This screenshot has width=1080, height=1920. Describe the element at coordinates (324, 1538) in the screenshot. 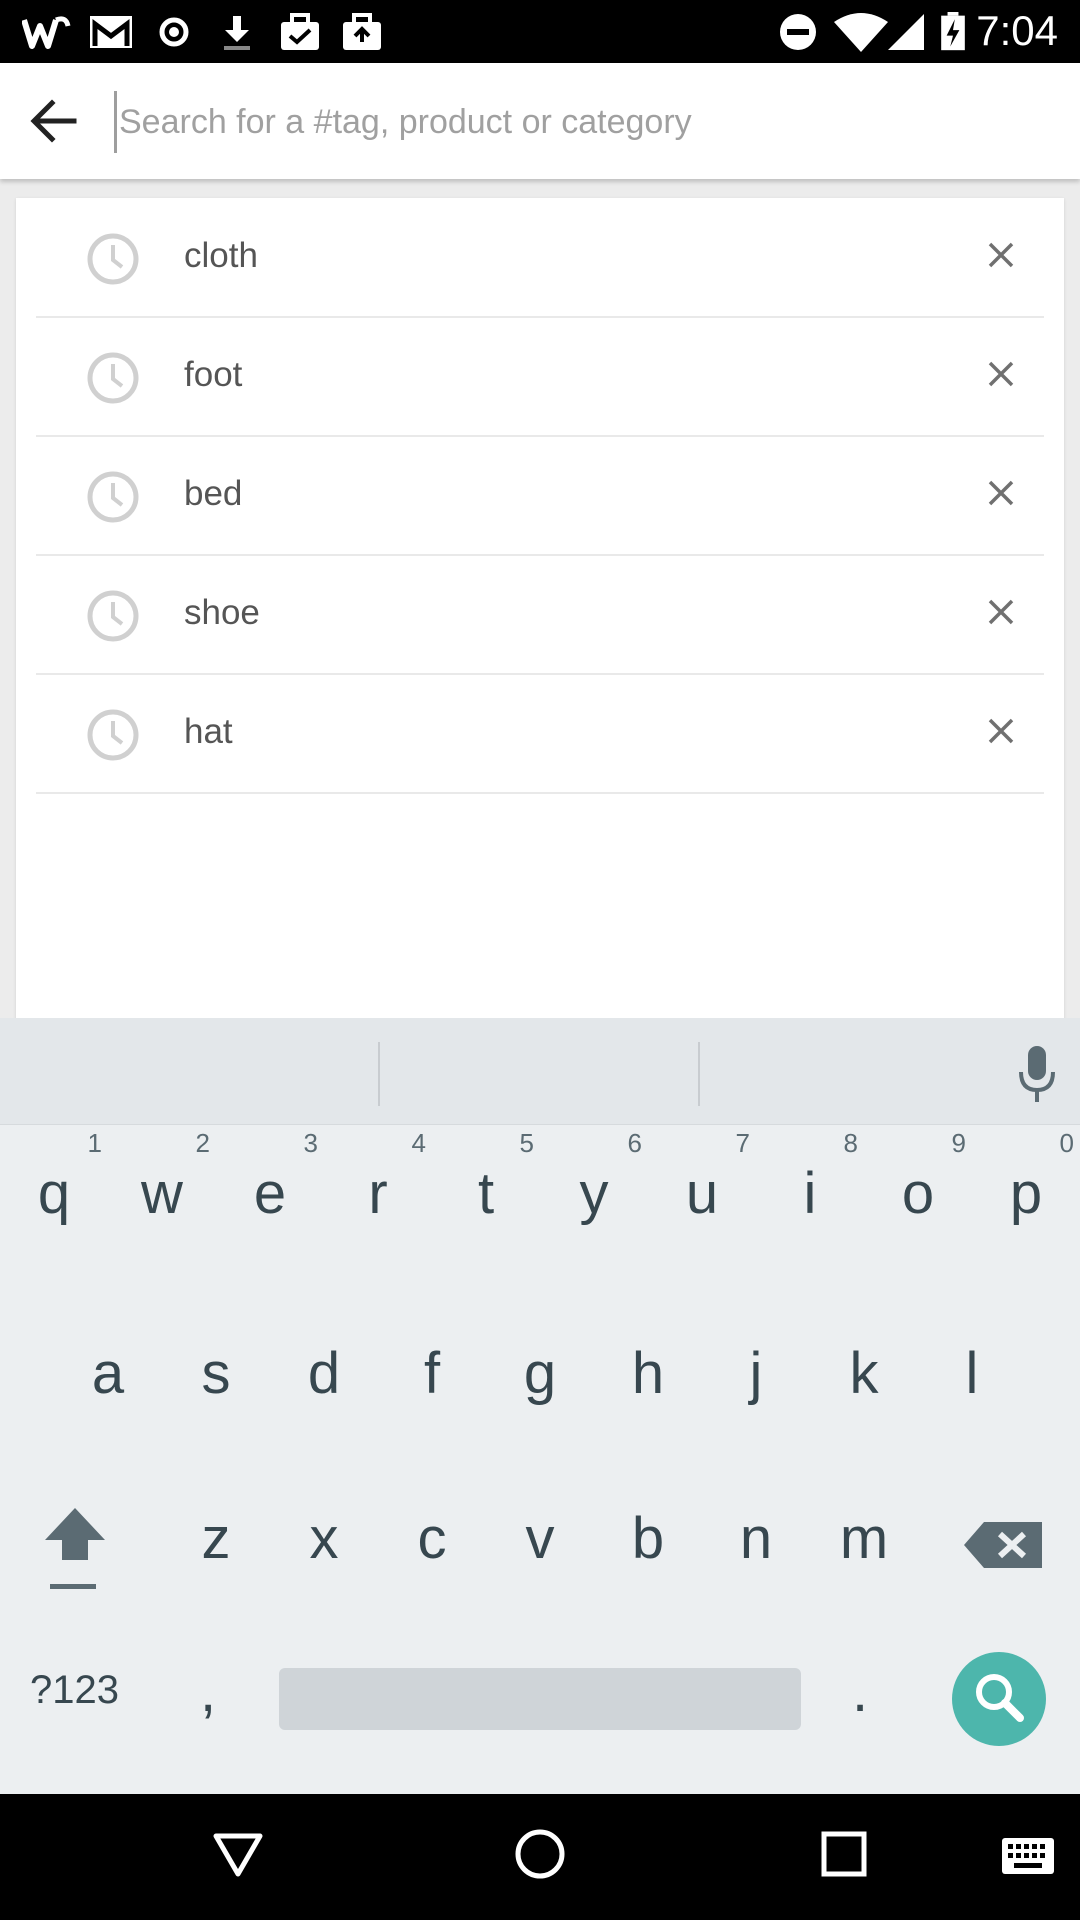

I see `key-label: x` at that location.